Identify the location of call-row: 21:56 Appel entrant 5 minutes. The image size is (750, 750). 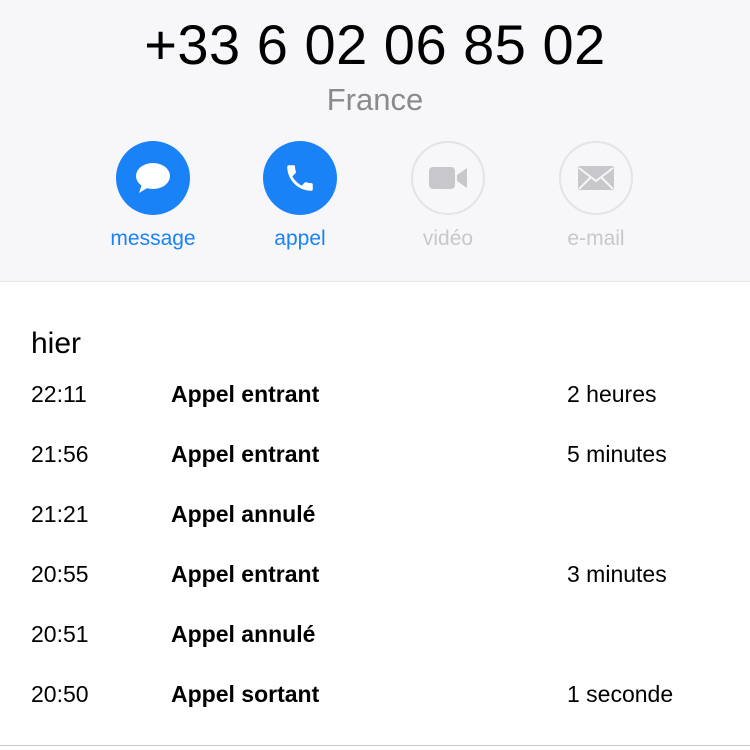
(375, 457).